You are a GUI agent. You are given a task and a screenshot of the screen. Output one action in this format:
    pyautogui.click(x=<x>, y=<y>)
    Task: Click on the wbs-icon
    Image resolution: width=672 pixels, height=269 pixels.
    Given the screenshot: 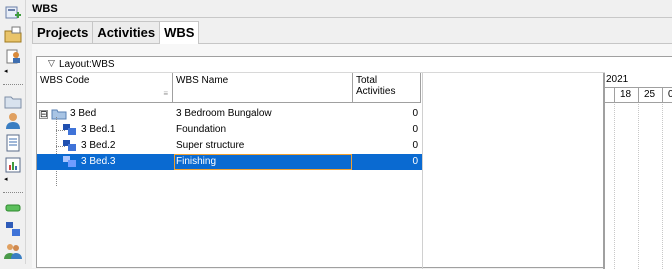 What is the action you would take?
    pyautogui.click(x=13, y=229)
    